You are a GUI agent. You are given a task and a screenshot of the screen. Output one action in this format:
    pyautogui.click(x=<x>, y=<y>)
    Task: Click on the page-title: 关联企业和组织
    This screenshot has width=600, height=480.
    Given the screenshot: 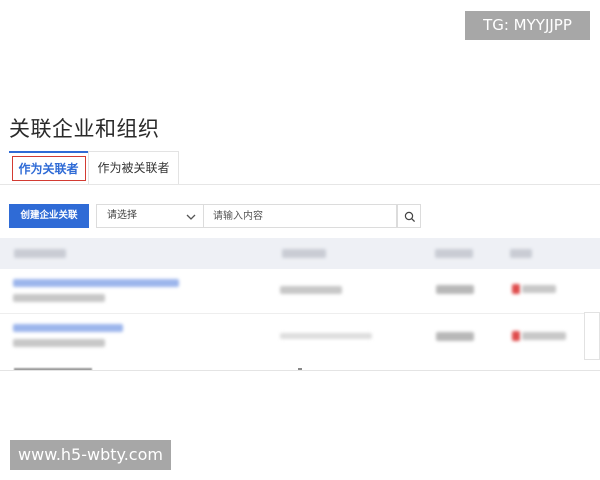 What is the action you would take?
    pyautogui.click(x=84, y=129)
    